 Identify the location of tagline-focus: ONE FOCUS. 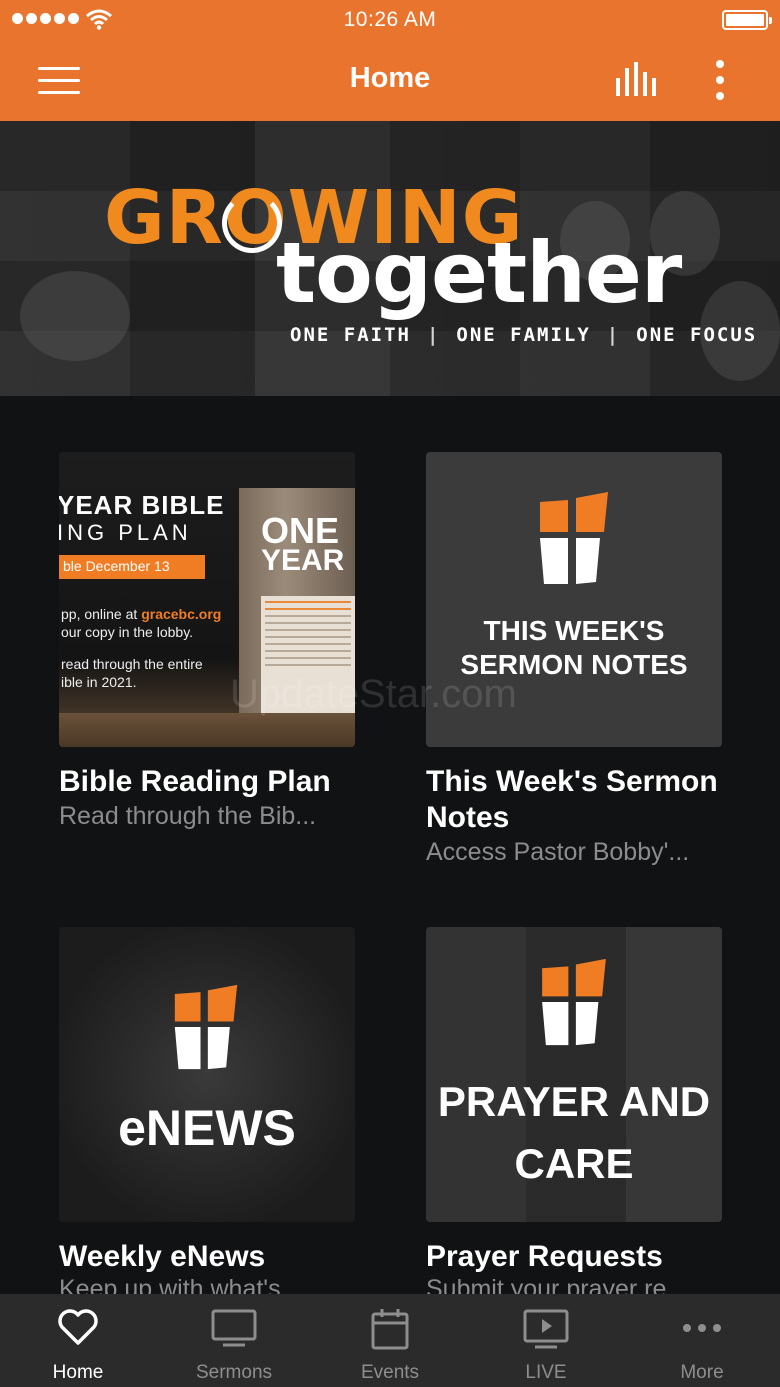
(697, 335).